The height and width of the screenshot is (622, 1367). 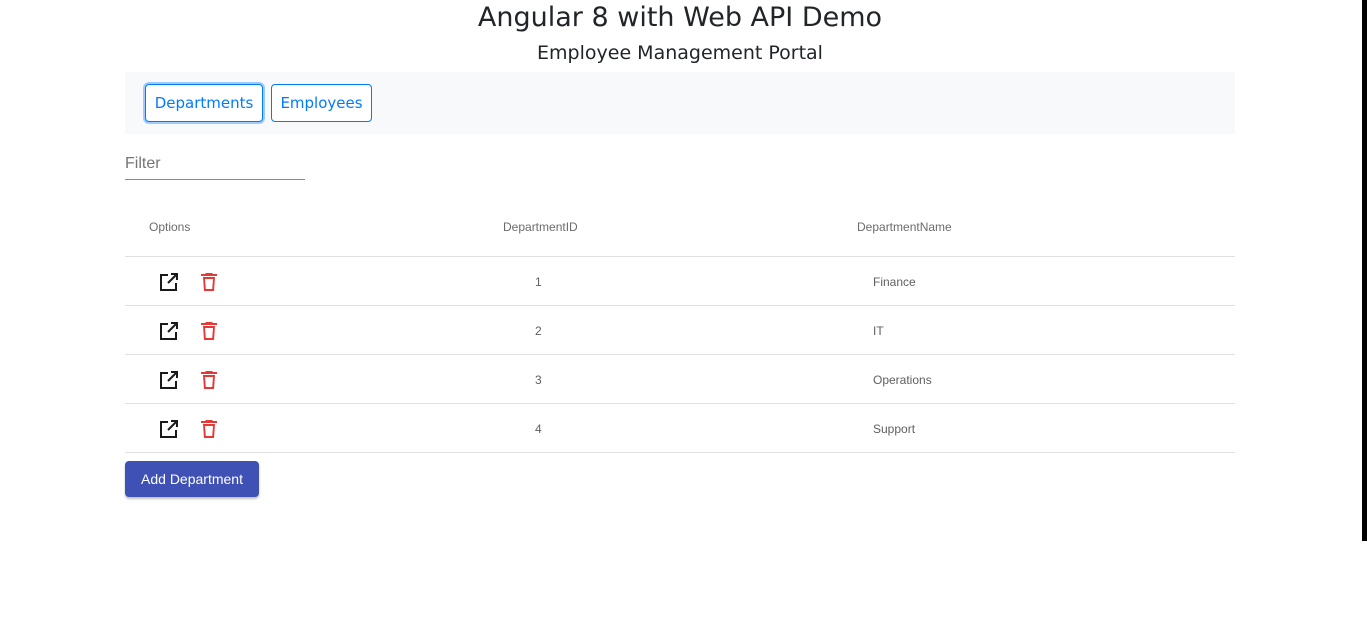 What do you see at coordinates (680, 103) in the screenshot?
I see `navbar: Departments Employees` at bounding box center [680, 103].